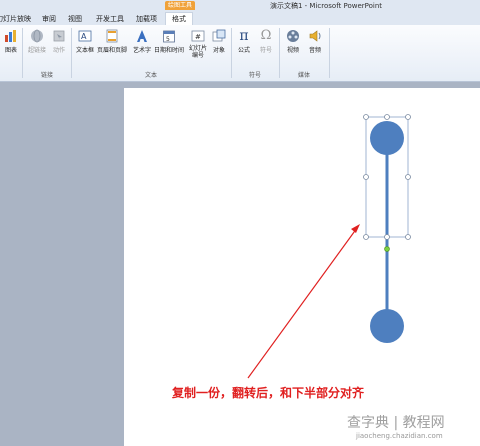  Describe the element at coordinates (387, 249) in the screenshot. I see `rotation-handle` at that location.